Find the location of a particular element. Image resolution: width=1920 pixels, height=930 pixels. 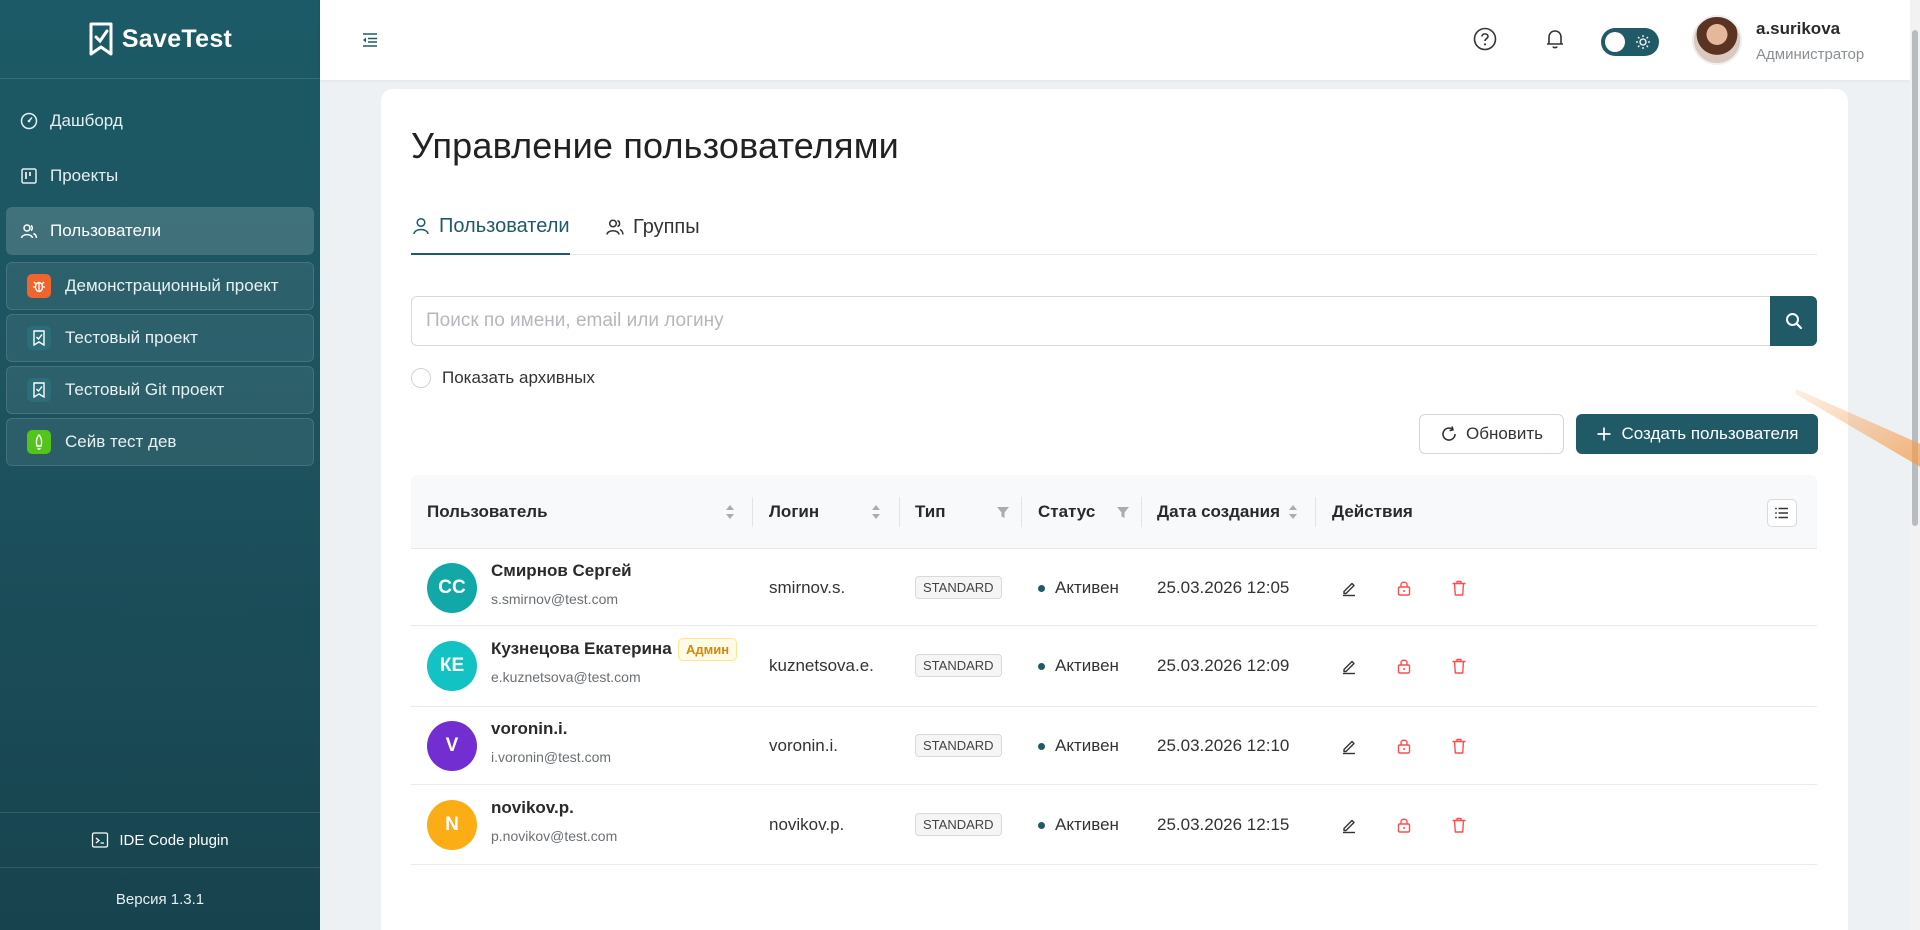

help-icon is located at coordinates (1485, 39).